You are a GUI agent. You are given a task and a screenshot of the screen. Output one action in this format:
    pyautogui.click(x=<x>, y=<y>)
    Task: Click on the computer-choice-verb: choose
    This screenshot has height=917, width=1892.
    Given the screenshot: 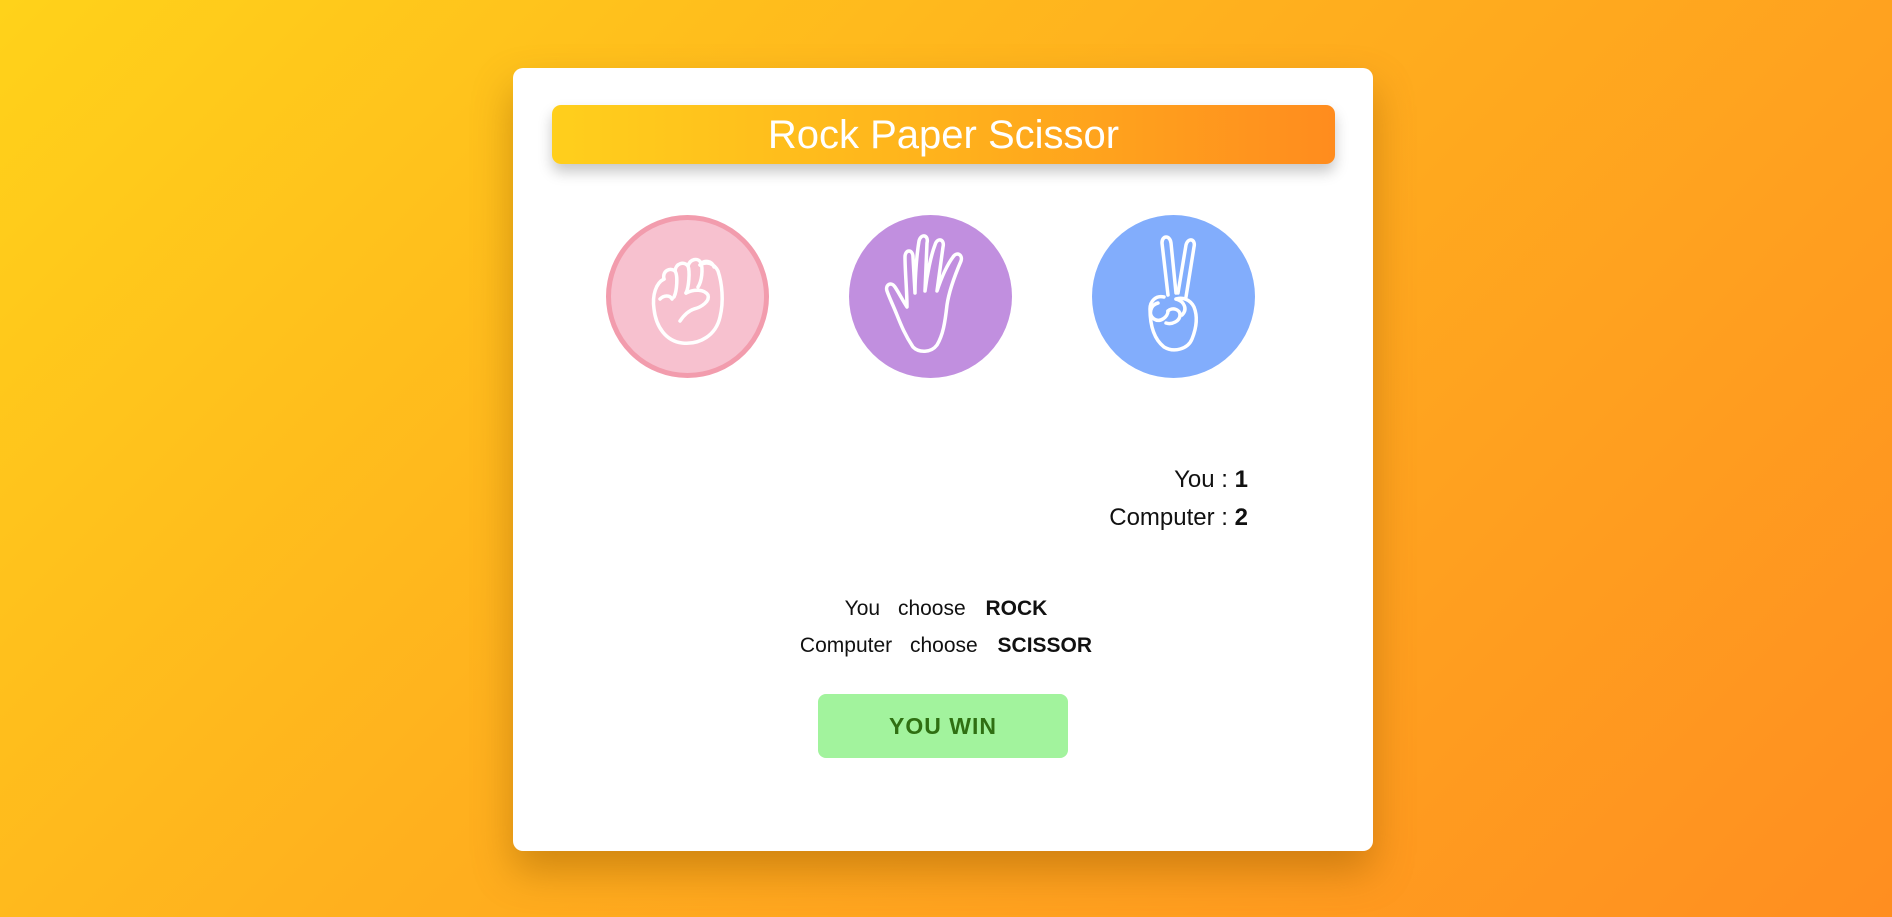 What is the action you would take?
    pyautogui.click(x=943, y=645)
    